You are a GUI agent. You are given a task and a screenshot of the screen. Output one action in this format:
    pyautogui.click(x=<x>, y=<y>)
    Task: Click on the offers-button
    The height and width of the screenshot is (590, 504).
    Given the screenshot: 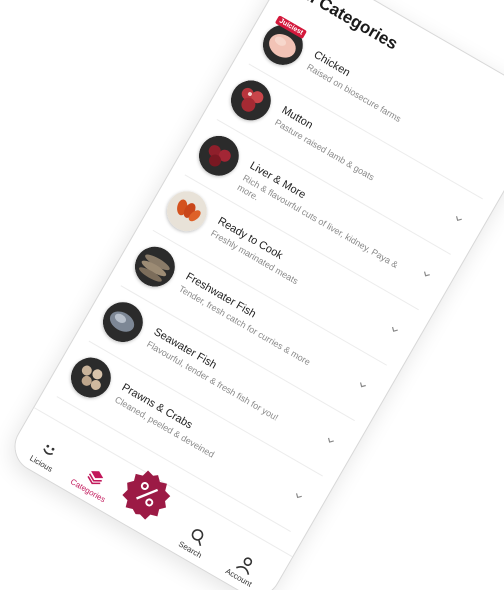 What is the action you would take?
    pyautogui.click(x=147, y=494)
    